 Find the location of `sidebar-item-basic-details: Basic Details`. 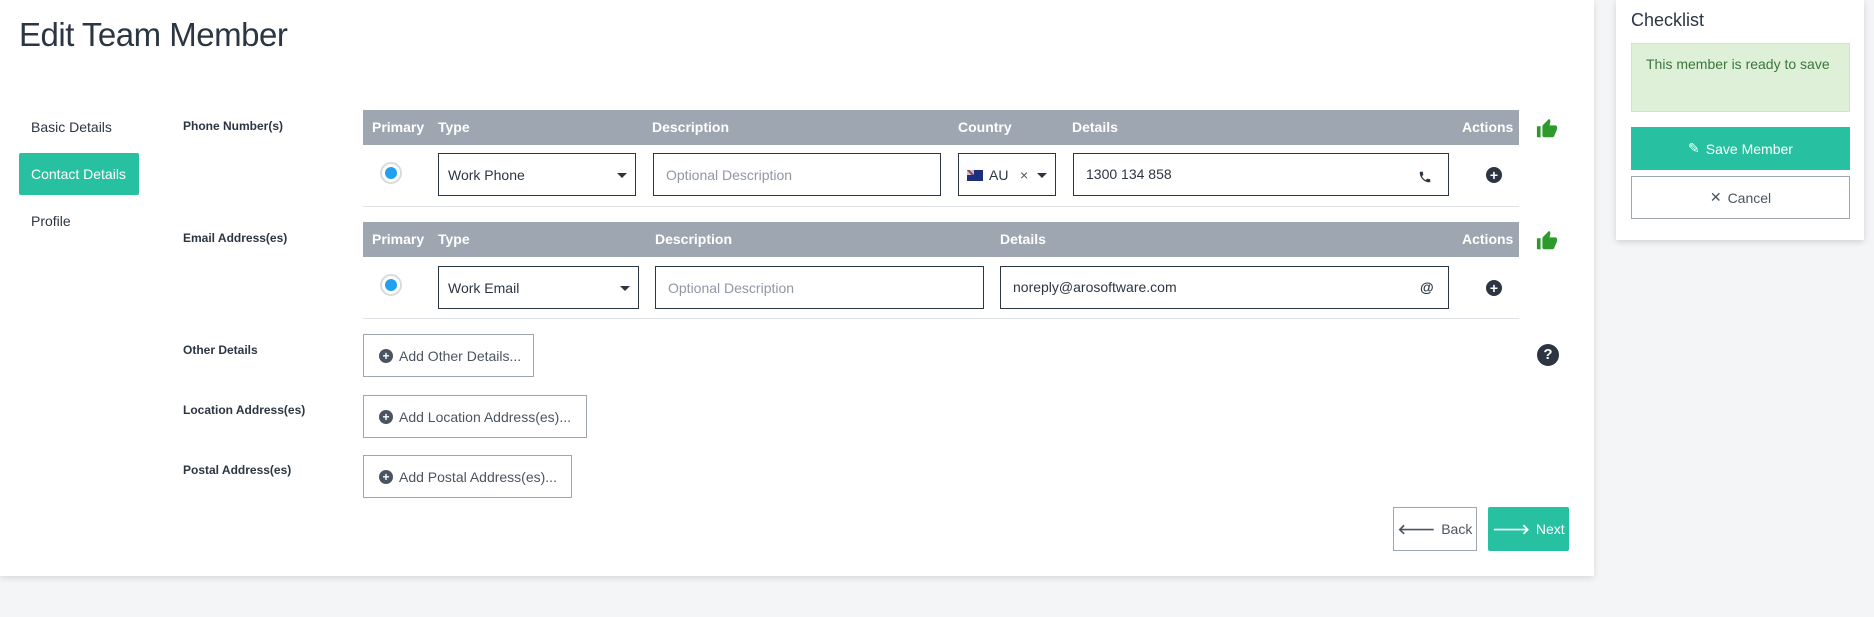

sidebar-item-basic-details: Basic Details is located at coordinates (79, 127).